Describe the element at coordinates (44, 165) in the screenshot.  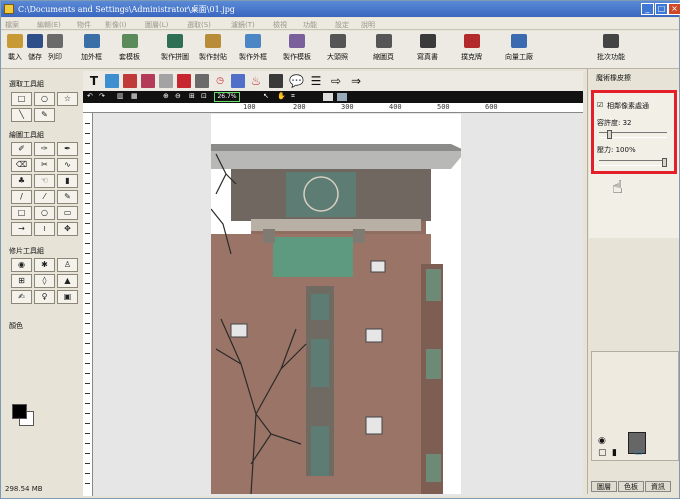
I see `magic-eraser-tool: ✂` at that location.